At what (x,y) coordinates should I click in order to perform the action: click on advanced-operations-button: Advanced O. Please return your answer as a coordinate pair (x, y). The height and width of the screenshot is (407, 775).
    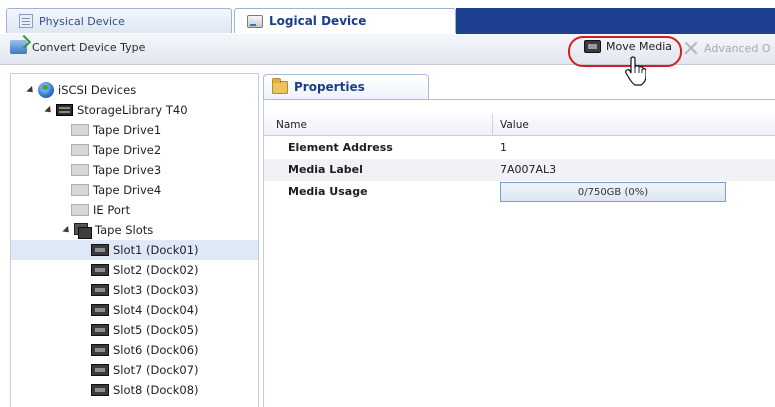
    Looking at the image, I should click on (727, 48).